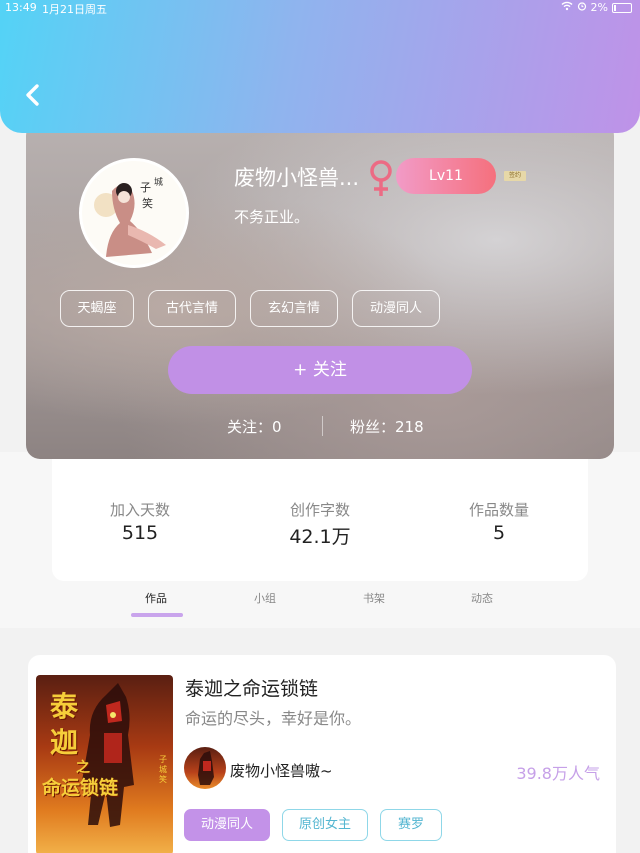  What do you see at coordinates (599, 7) in the screenshot?
I see `battery-percent: 2%` at bounding box center [599, 7].